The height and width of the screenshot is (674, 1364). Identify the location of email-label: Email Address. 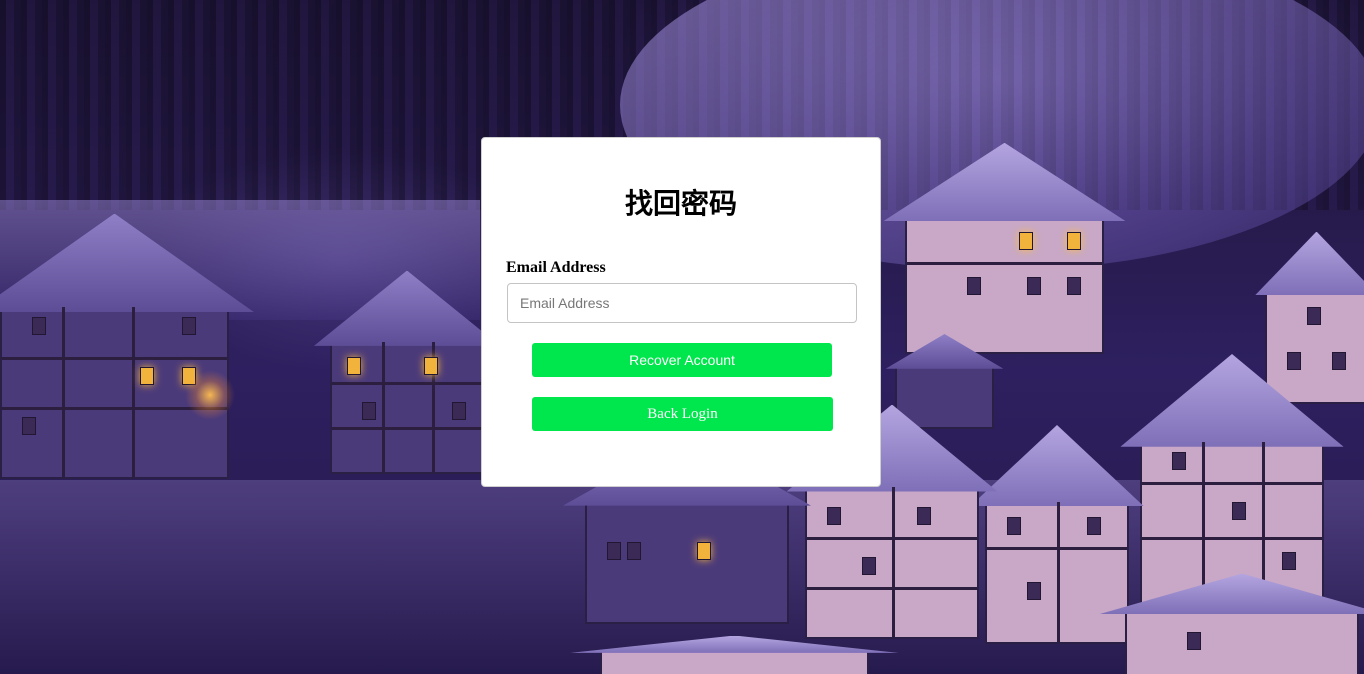
(556, 267).